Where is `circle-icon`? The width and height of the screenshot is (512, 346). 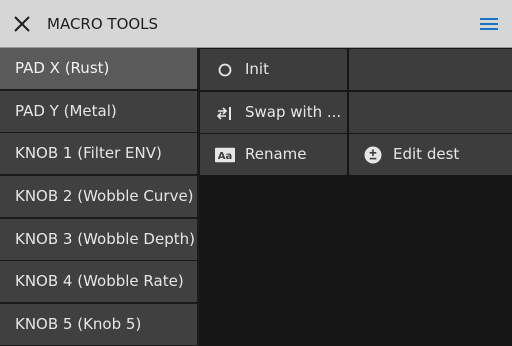
circle-icon is located at coordinates (225, 69).